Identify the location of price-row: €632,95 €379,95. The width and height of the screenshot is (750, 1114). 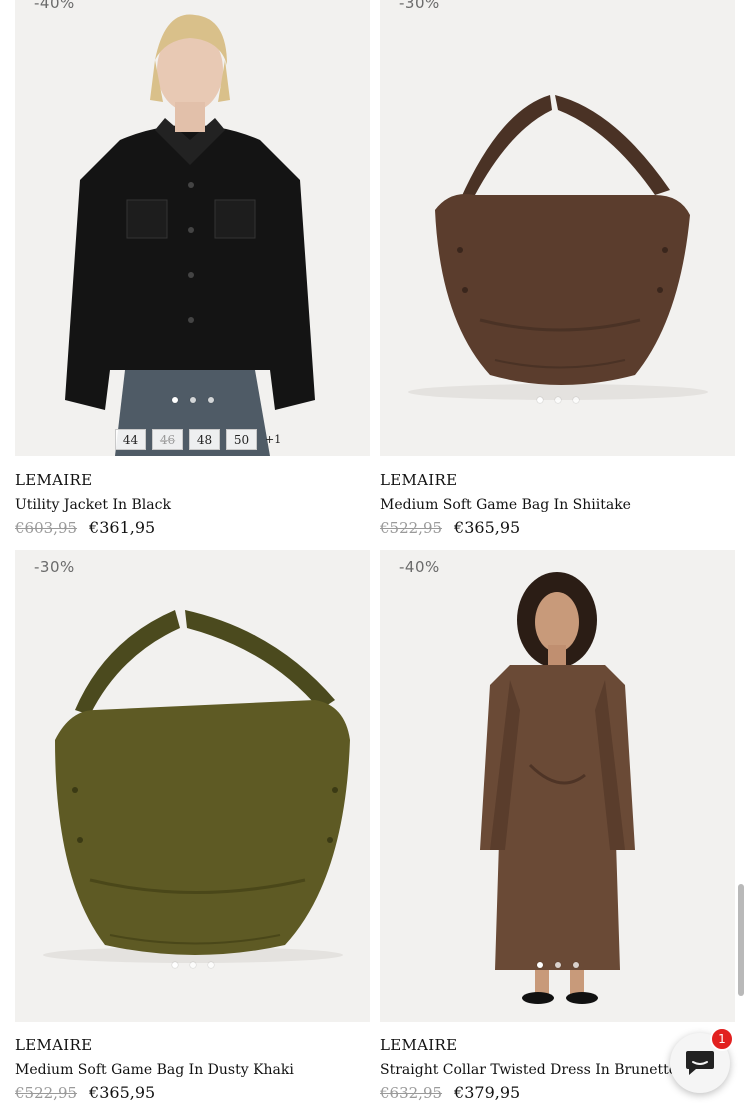
(450, 1092).